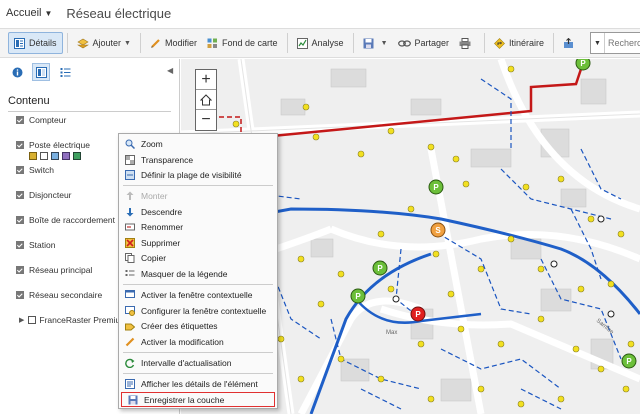 The image size is (640, 414). I want to click on tab-about, so click(17, 72).